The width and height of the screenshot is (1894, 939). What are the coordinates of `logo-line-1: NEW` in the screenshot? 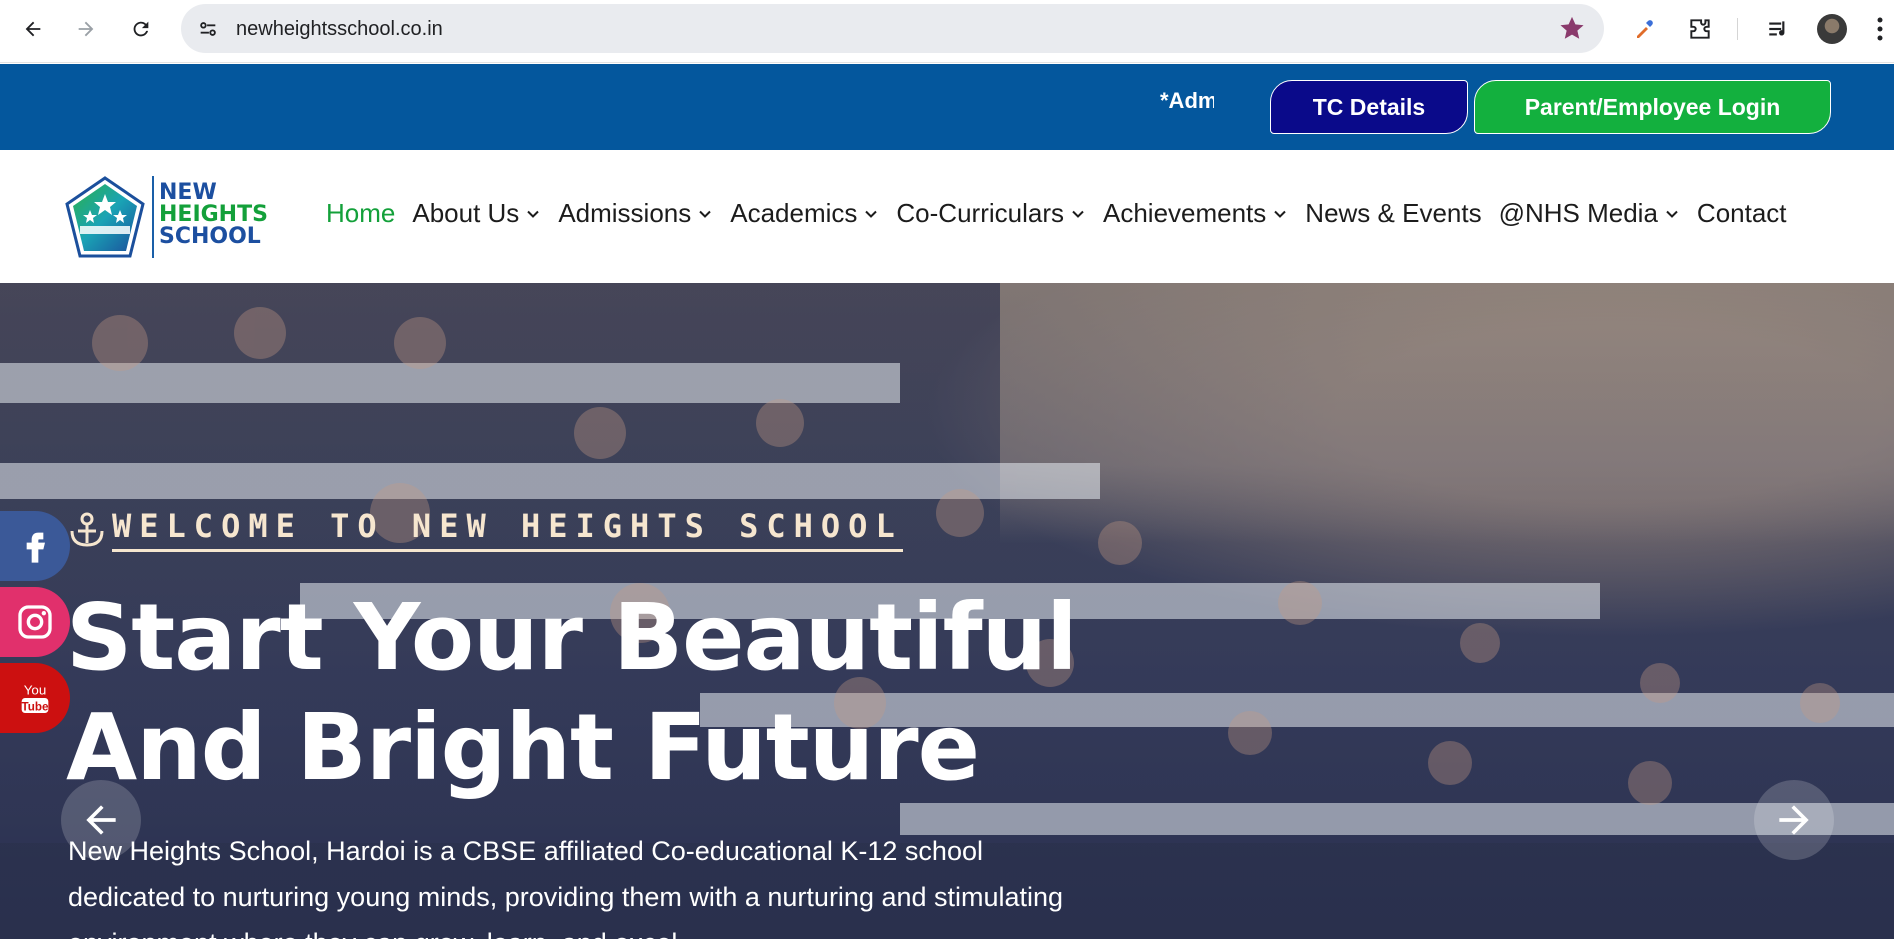 It's located at (188, 192).